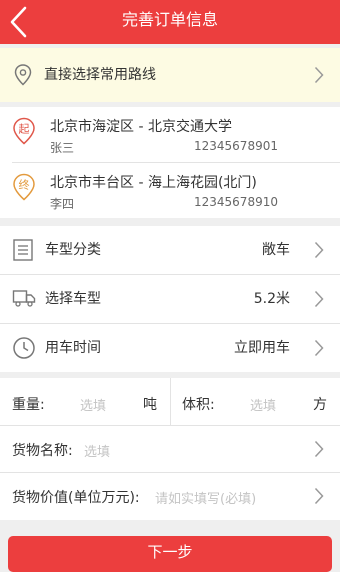 This screenshot has height=572, width=340. I want to click on weight-label: 重量:, so click(28, 405).